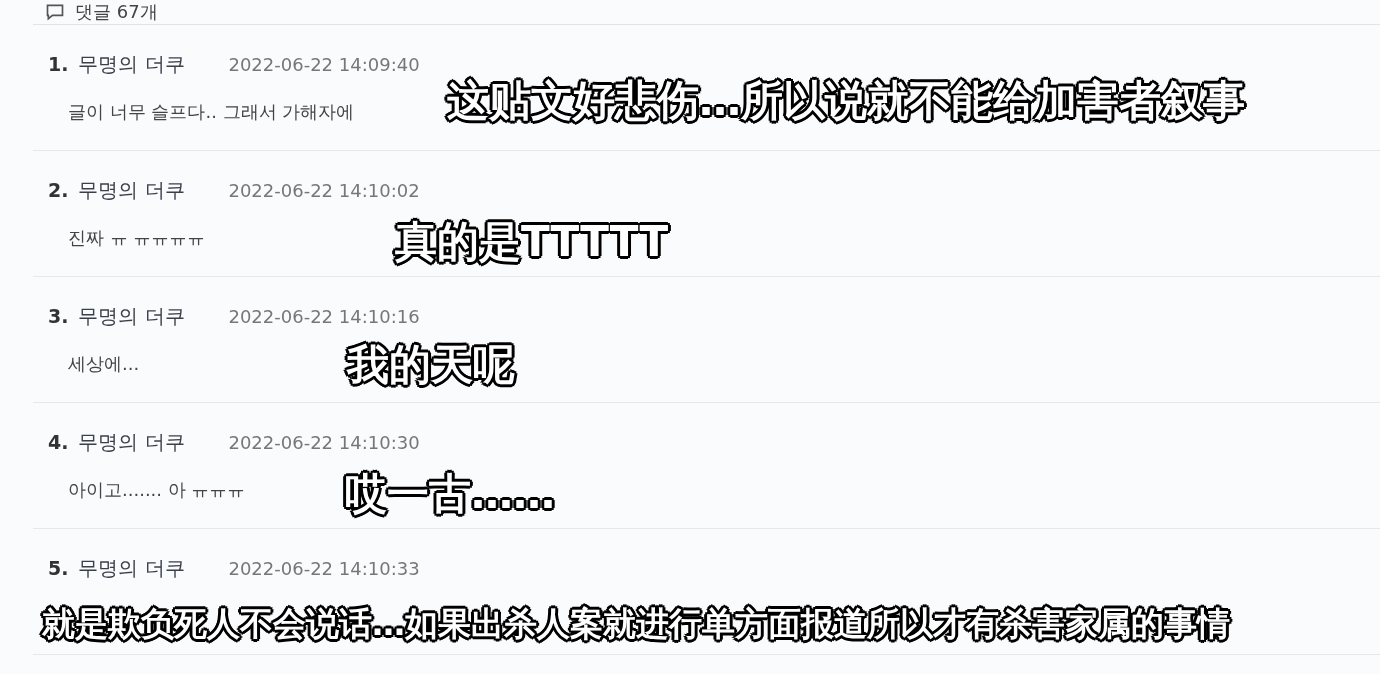  I want to click on comment-time: 2022-06-22 14:10:33, so click(324, 568).